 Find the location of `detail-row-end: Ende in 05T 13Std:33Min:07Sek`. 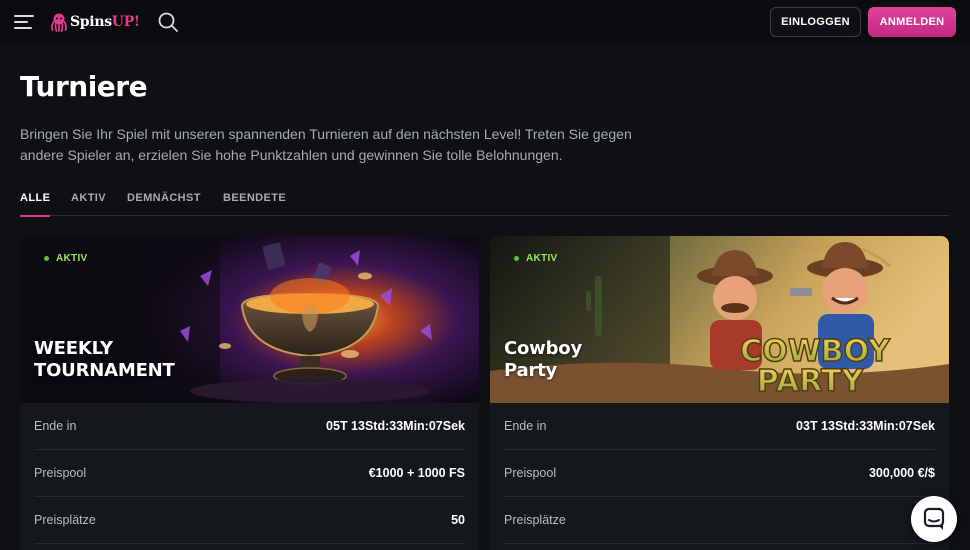

detail-row-end: Ende in 05T 13Std:33Min:07Sek is located at coordinates (249, 426).